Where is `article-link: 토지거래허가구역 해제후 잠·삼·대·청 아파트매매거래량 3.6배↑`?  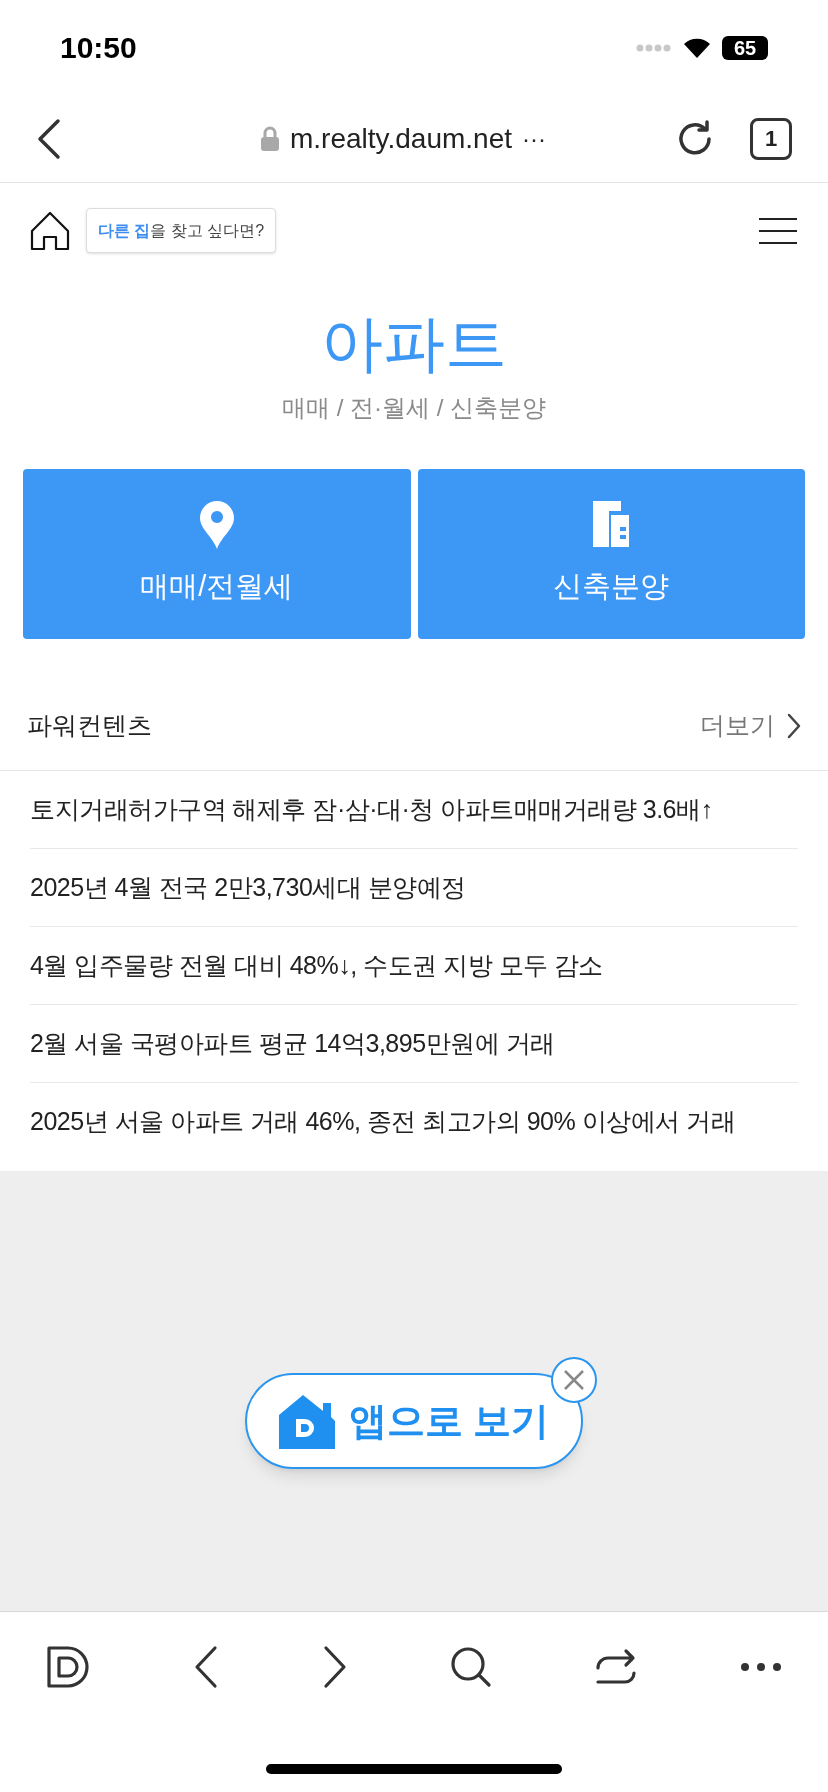 article-link: 토지거래허가구역 해제후 잠·삼·대·청 아파트매매거래량 3.6배↑ is located at coordinates (371, 809).